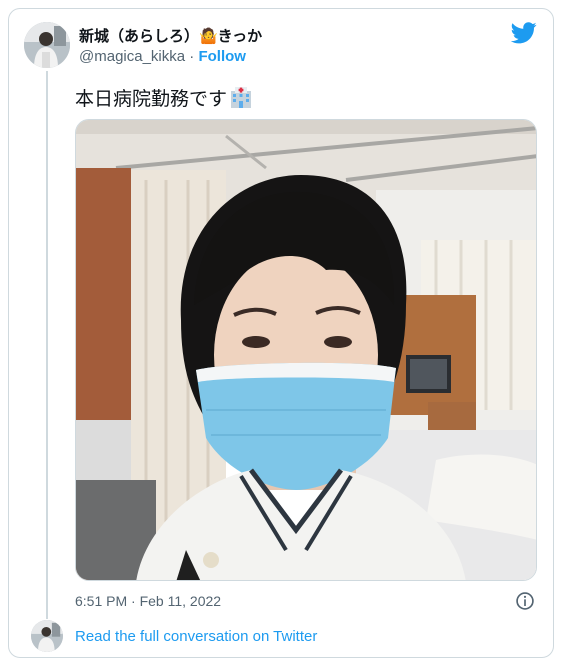 This screenshot has height=667, width=563. What do you see at coordinates (222, 56) in the screenshot?
I see `follow-button: Follow` at bounding box center [222, 56].